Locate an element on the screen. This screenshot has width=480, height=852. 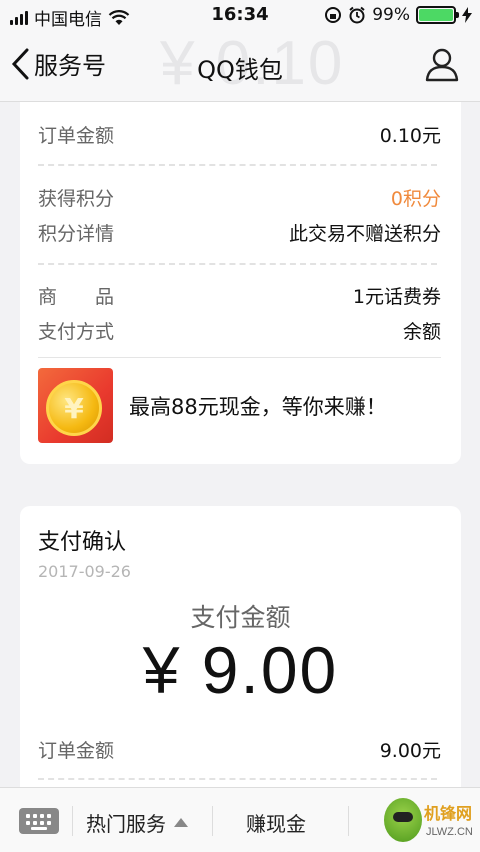
product-value: 1元话费券 is located at coordinates (396, 296).